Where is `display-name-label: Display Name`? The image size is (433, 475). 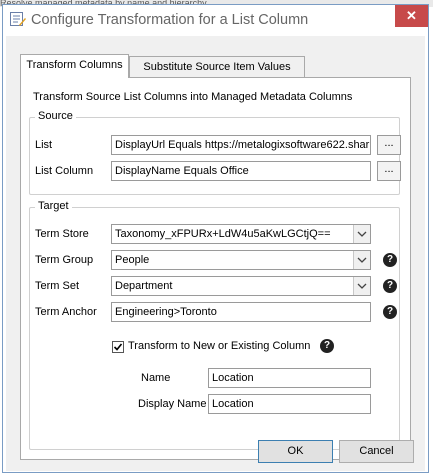 display-name-label: Display Name is located at coordinates (172, 404).